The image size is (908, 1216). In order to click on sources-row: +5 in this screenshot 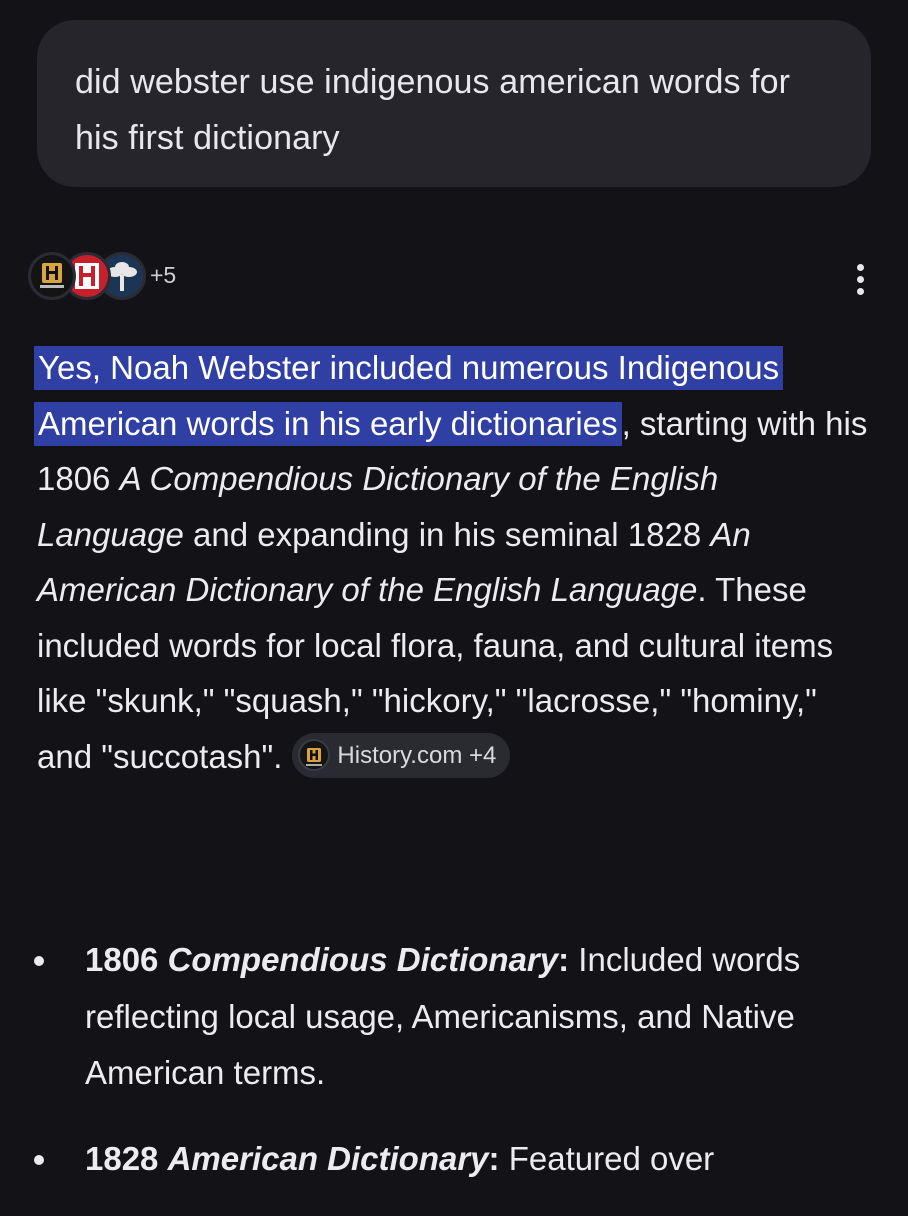, I will do `click(453, 277)`.